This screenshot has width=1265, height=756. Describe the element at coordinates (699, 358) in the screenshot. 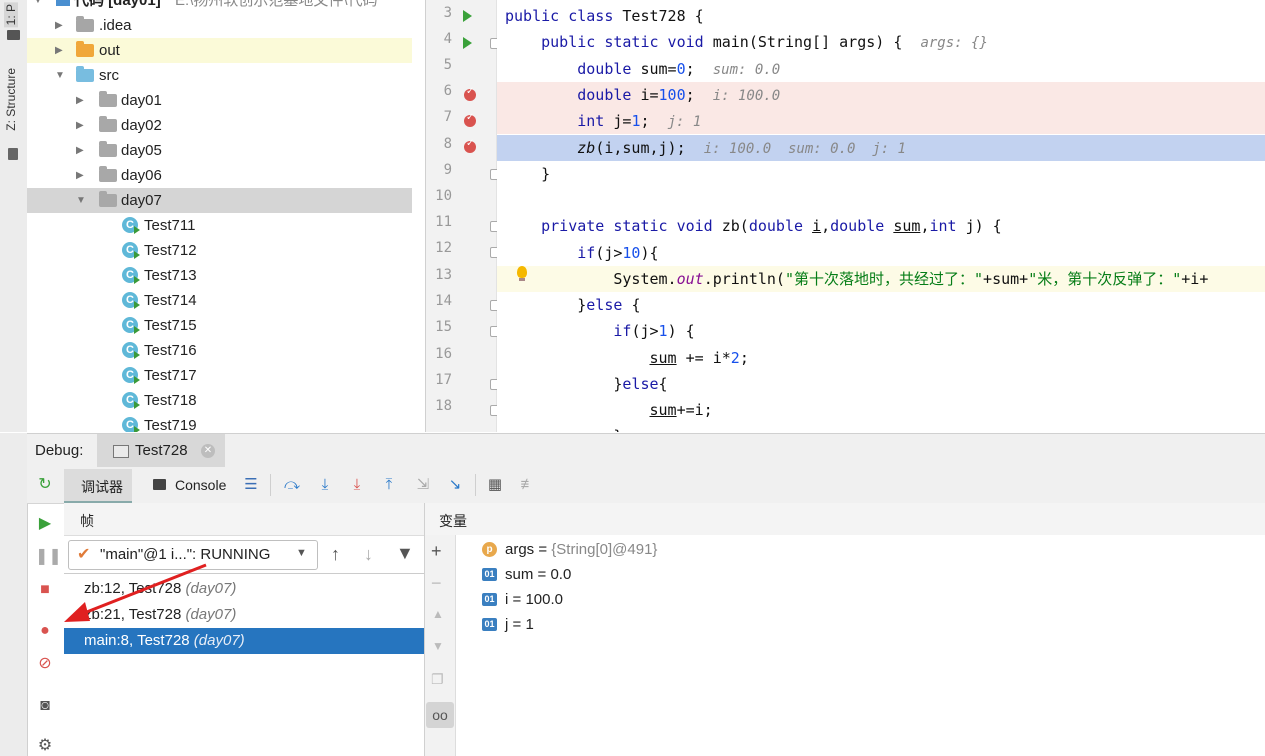

I see `code-line: sum += i*2;` at that location.